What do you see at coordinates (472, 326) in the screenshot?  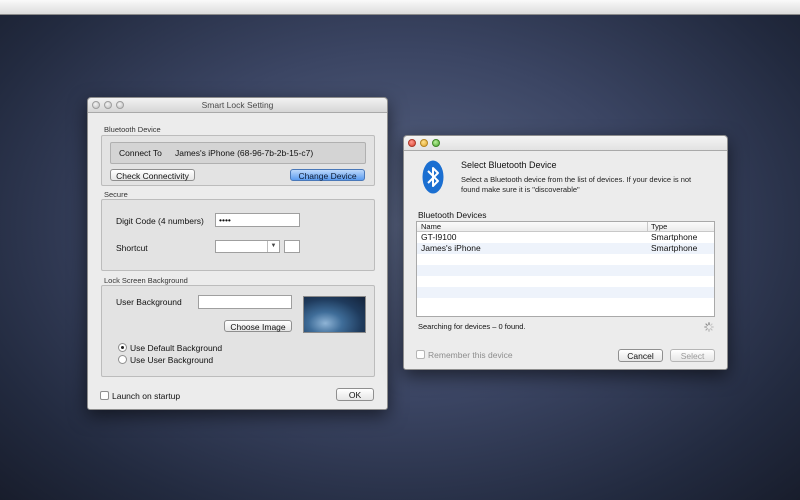 I see `search-status: Searching for devices – 0 found.` at bounding box center [472, 326].